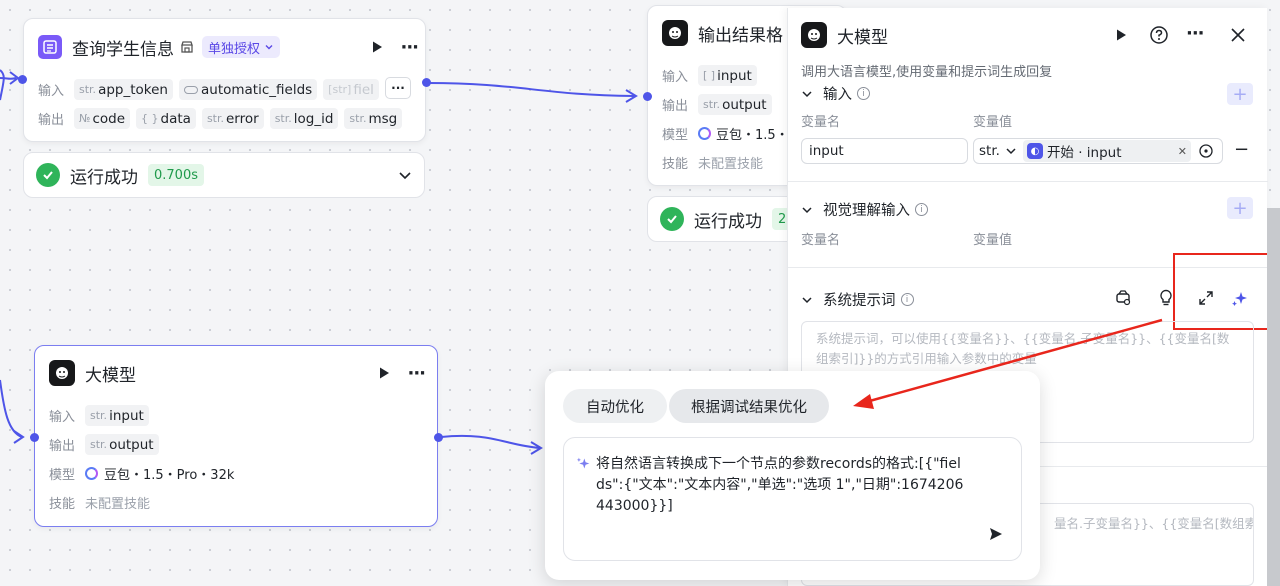 The height and width of the screenshot is (586, 1280). What do you see at coordinates (1008, 363) in the screenshot?
I see `annotation-arrow` at bounding box center [1008, 363].